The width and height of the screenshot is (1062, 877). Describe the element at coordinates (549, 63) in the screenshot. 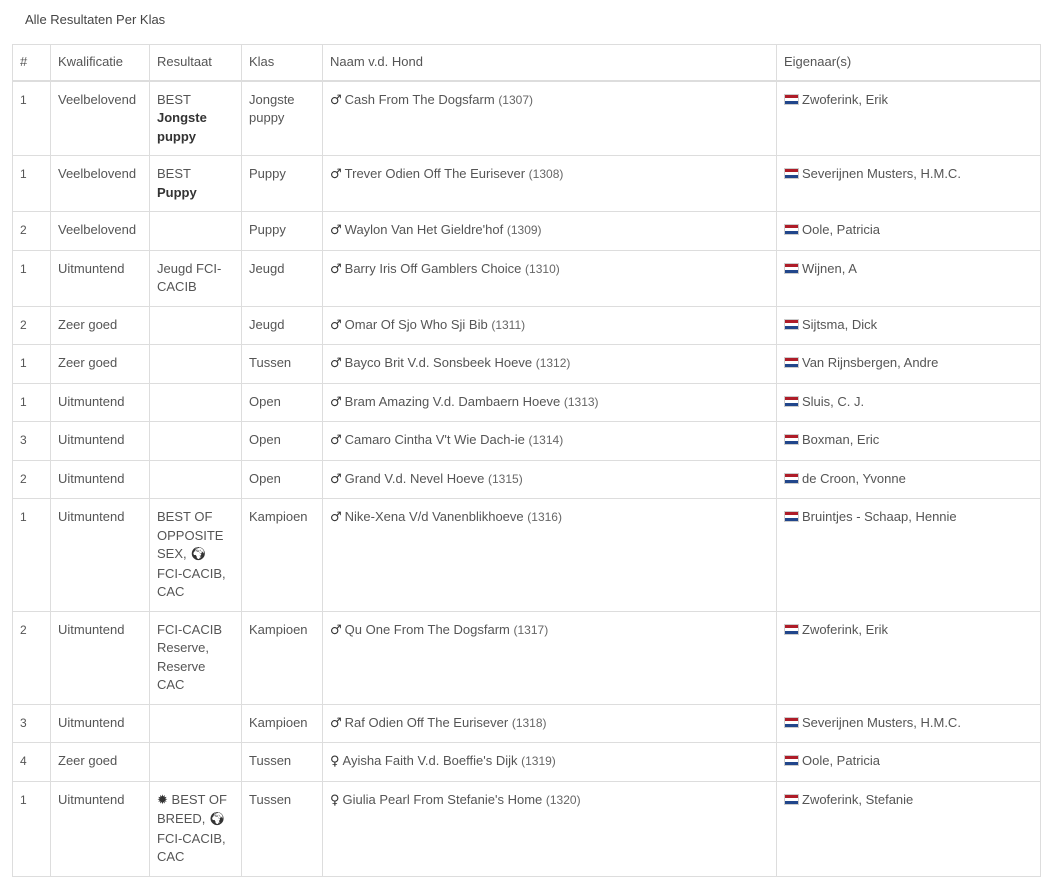

I see `col-header-naam: Naam v.d. Hond` at that location.